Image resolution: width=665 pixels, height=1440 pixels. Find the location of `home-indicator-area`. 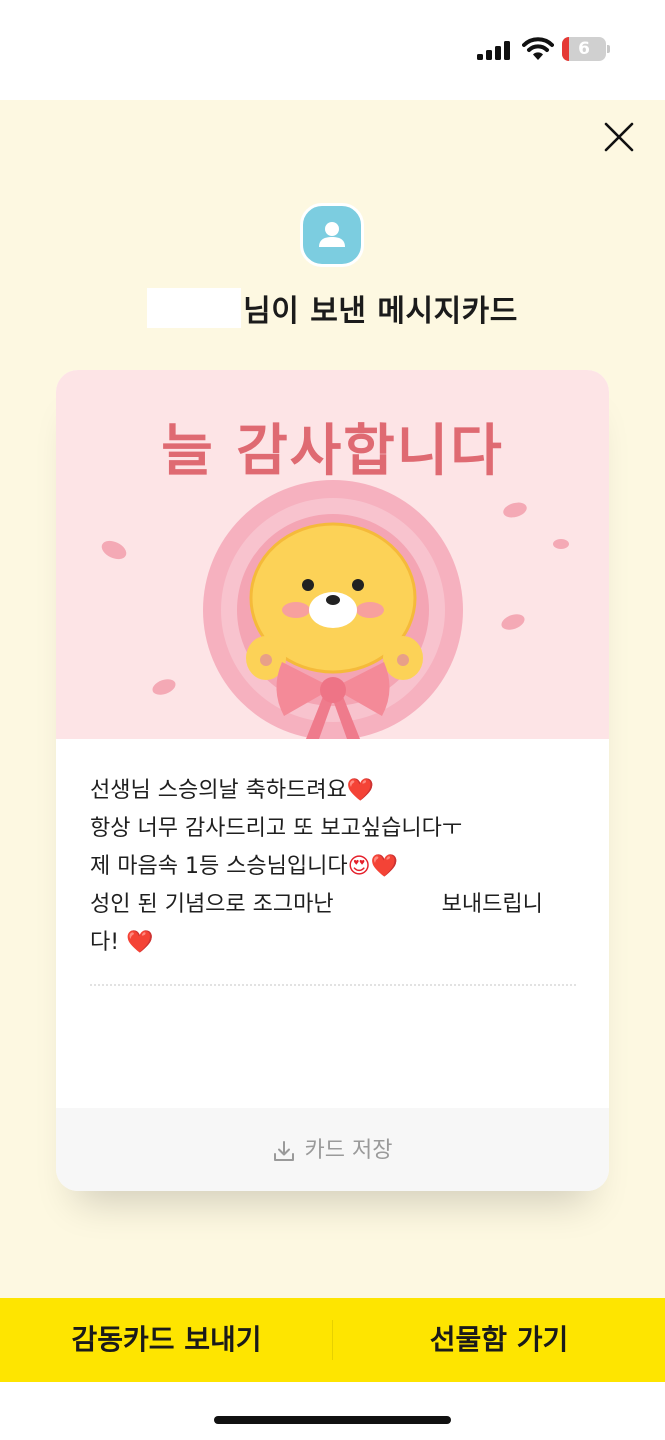

home-indicator-area is located at coordinates (332, 1411).